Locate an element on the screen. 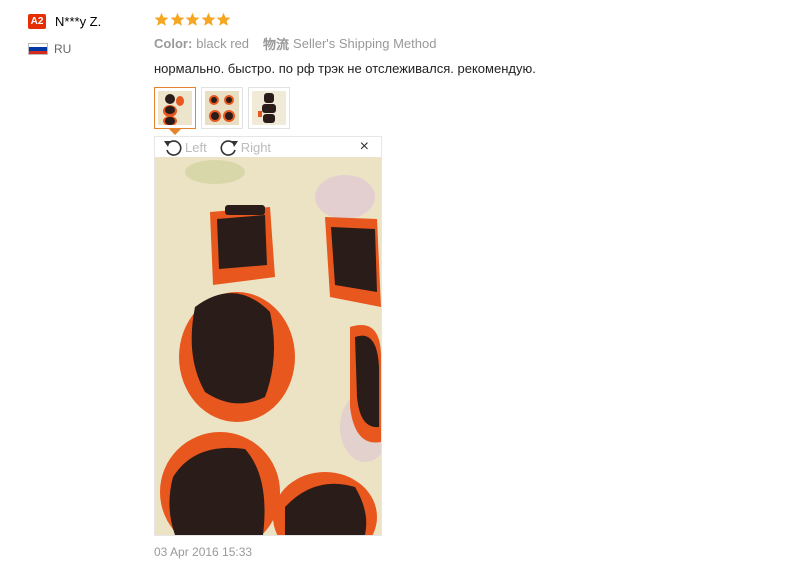 The image size is (793, 566). country-code: RU is located at coordinates (63, 49).